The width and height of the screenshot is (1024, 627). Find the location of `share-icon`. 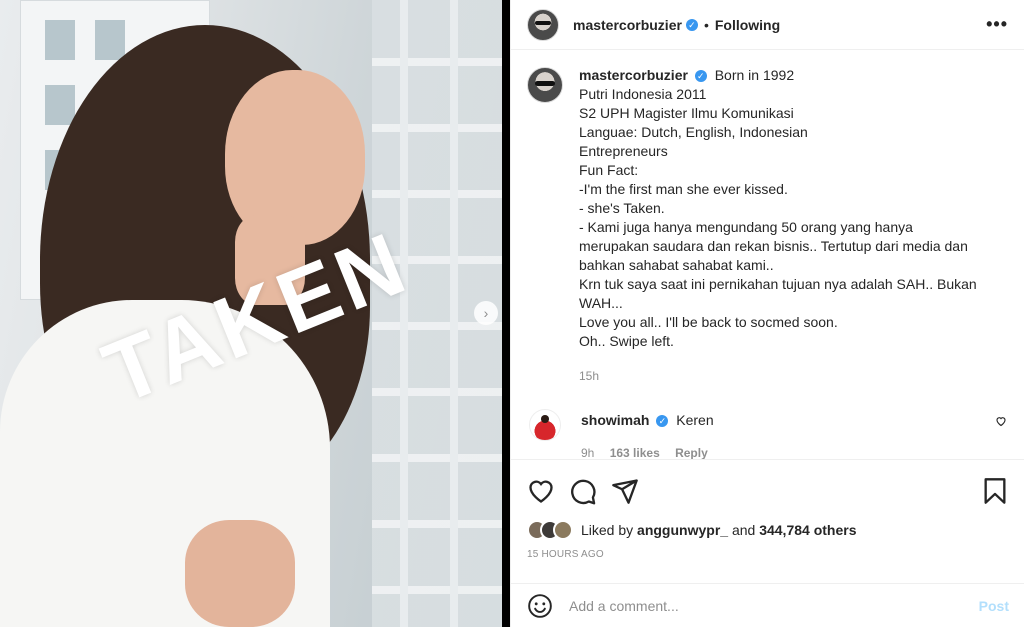

share-icon is located at coordinates (625, 491).